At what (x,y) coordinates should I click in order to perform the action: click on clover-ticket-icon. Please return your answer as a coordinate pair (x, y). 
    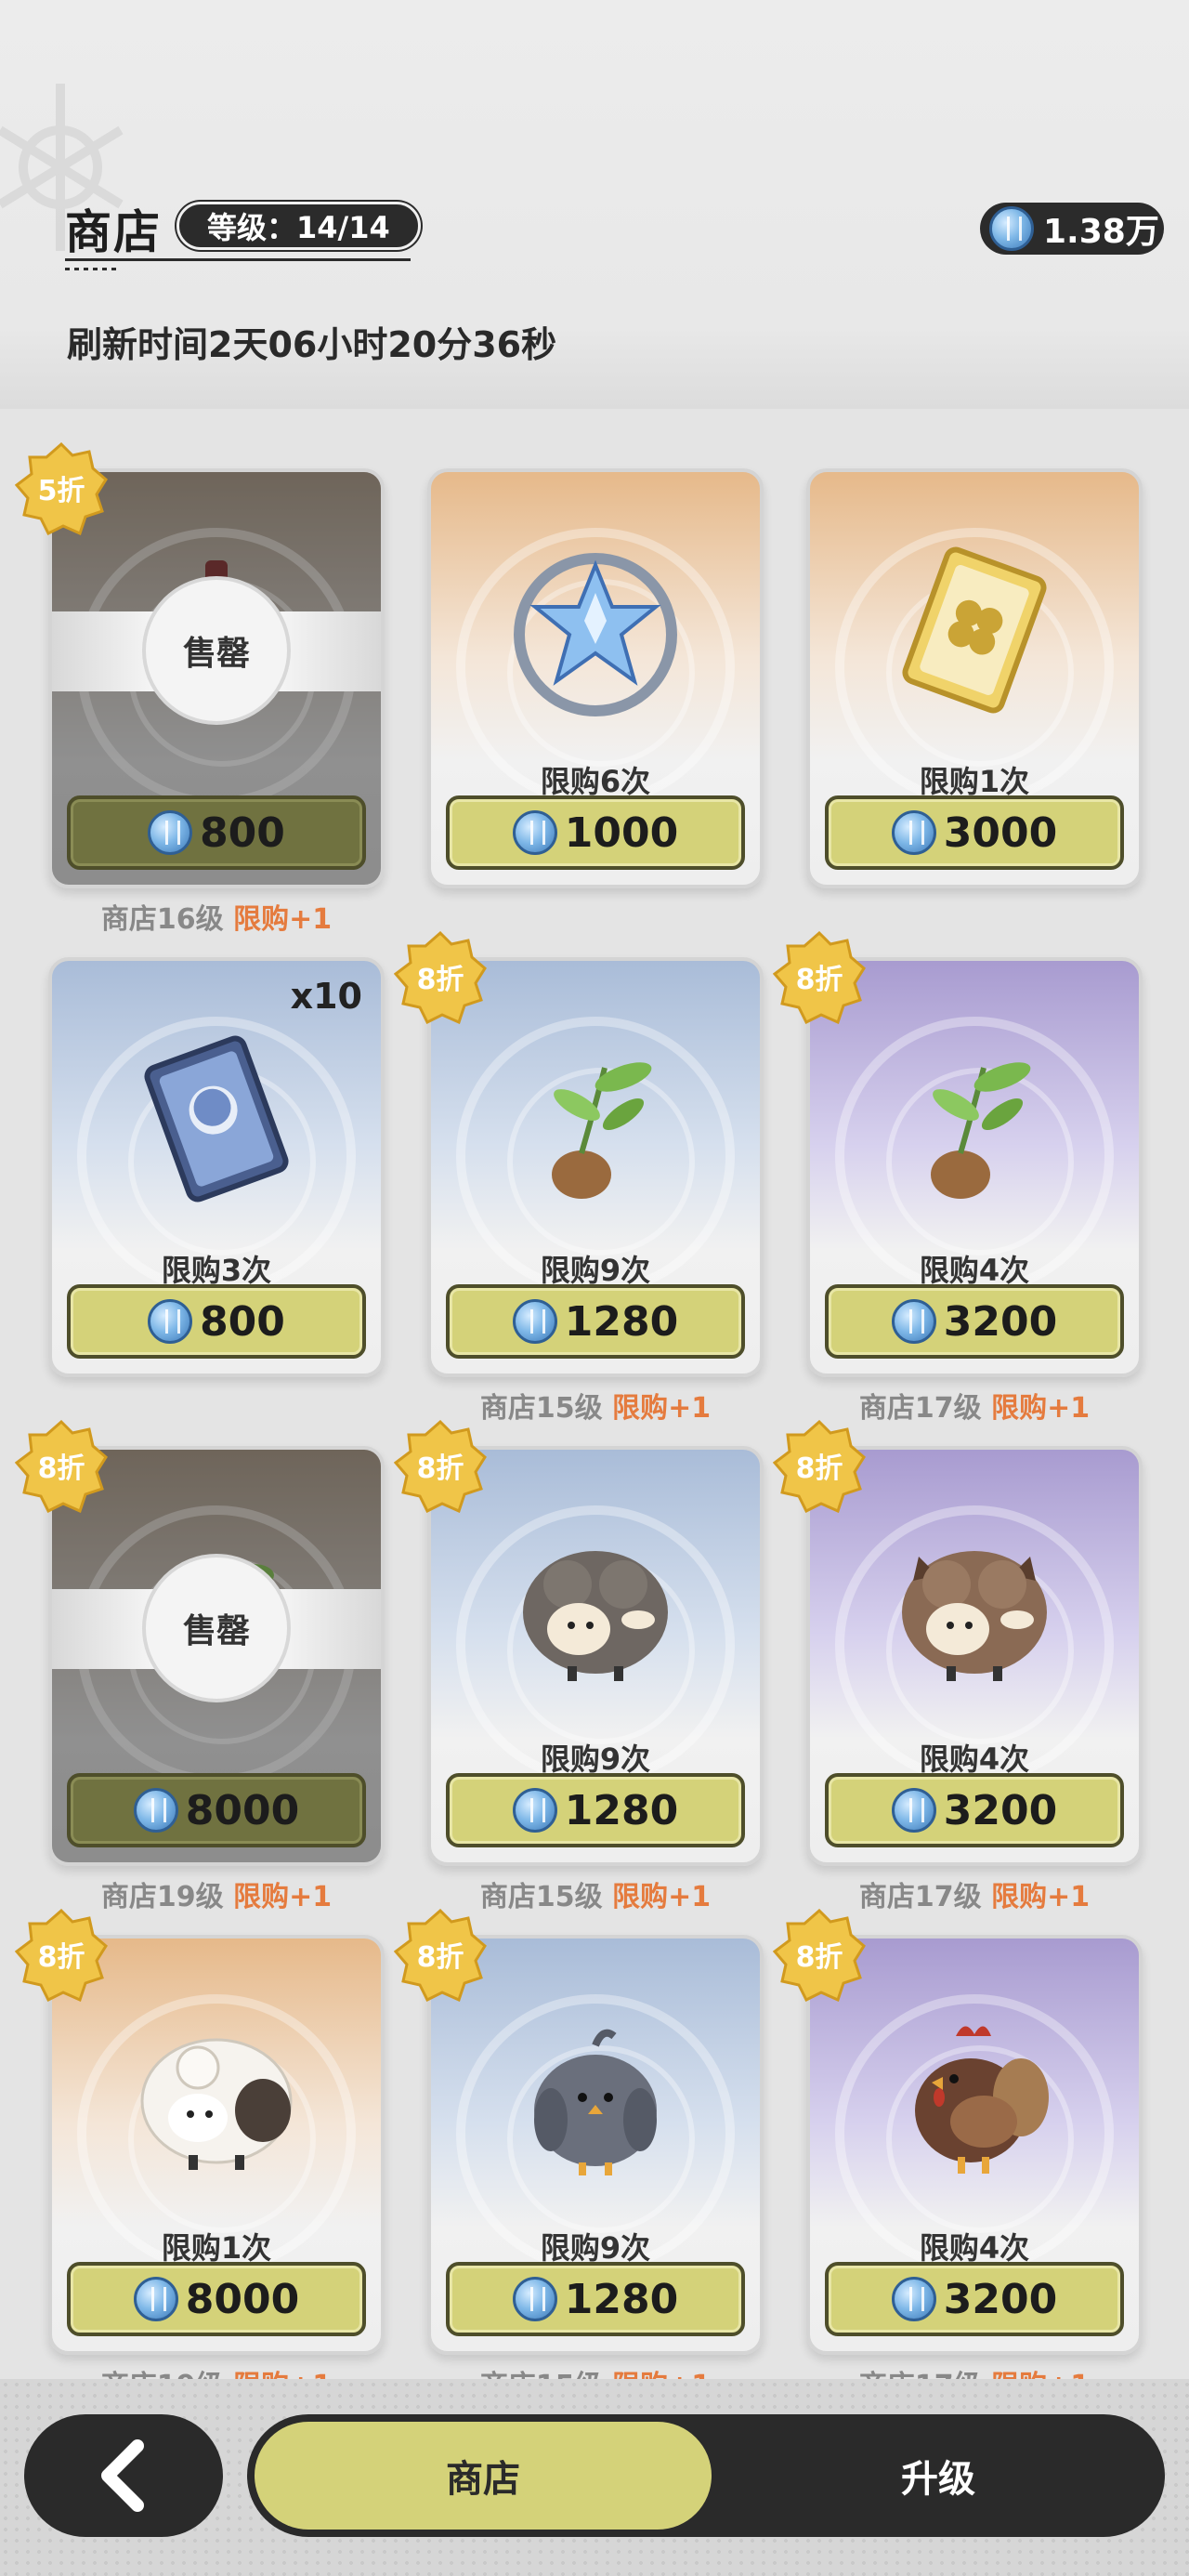
    Looking at the image, I should click on (974, 630).